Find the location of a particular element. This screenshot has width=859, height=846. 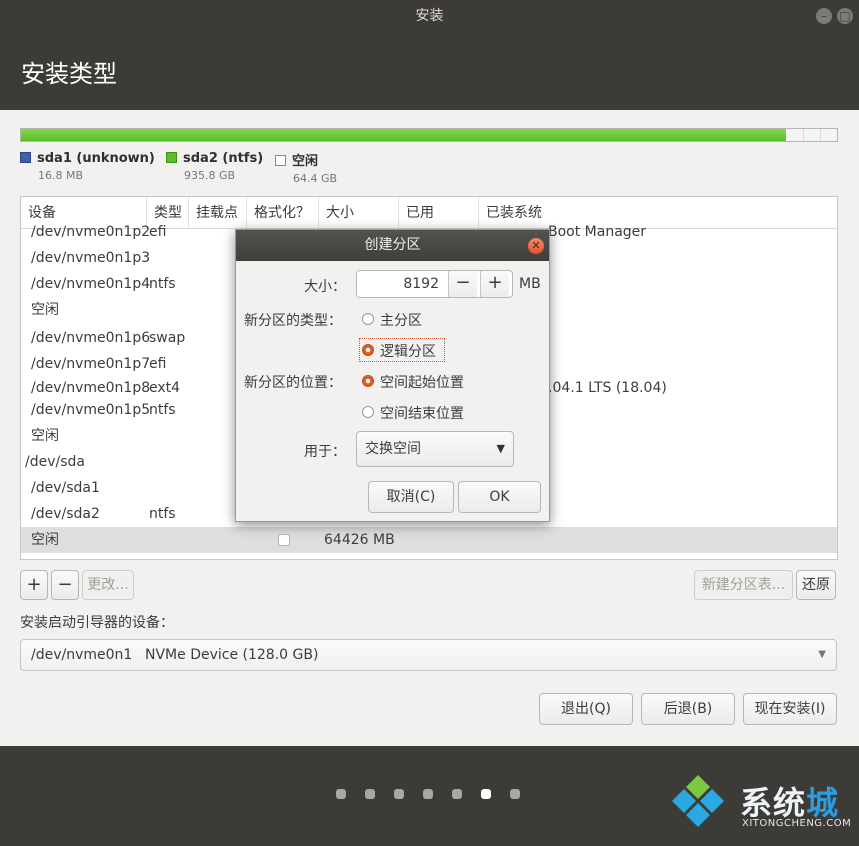

table-row: 空闲 64426 MB is located at coordinates (429, 540).